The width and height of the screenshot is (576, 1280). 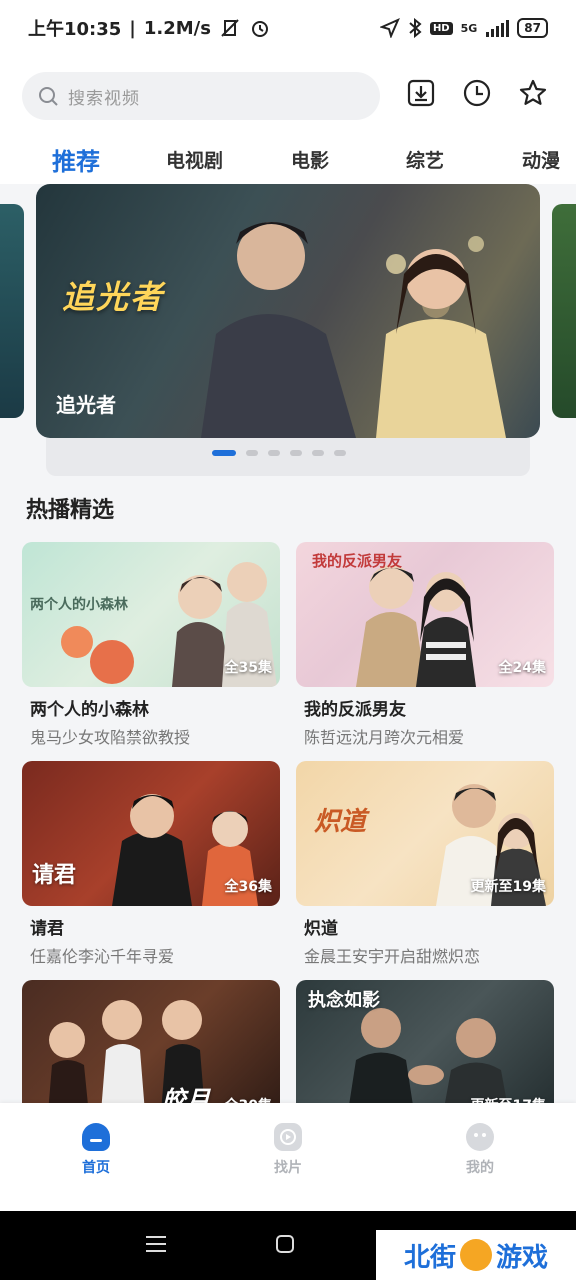 What do you see at coordinates (321, 929) in the screenshot?
I see `video-title: 炽道` at bounding box center [321, 929].